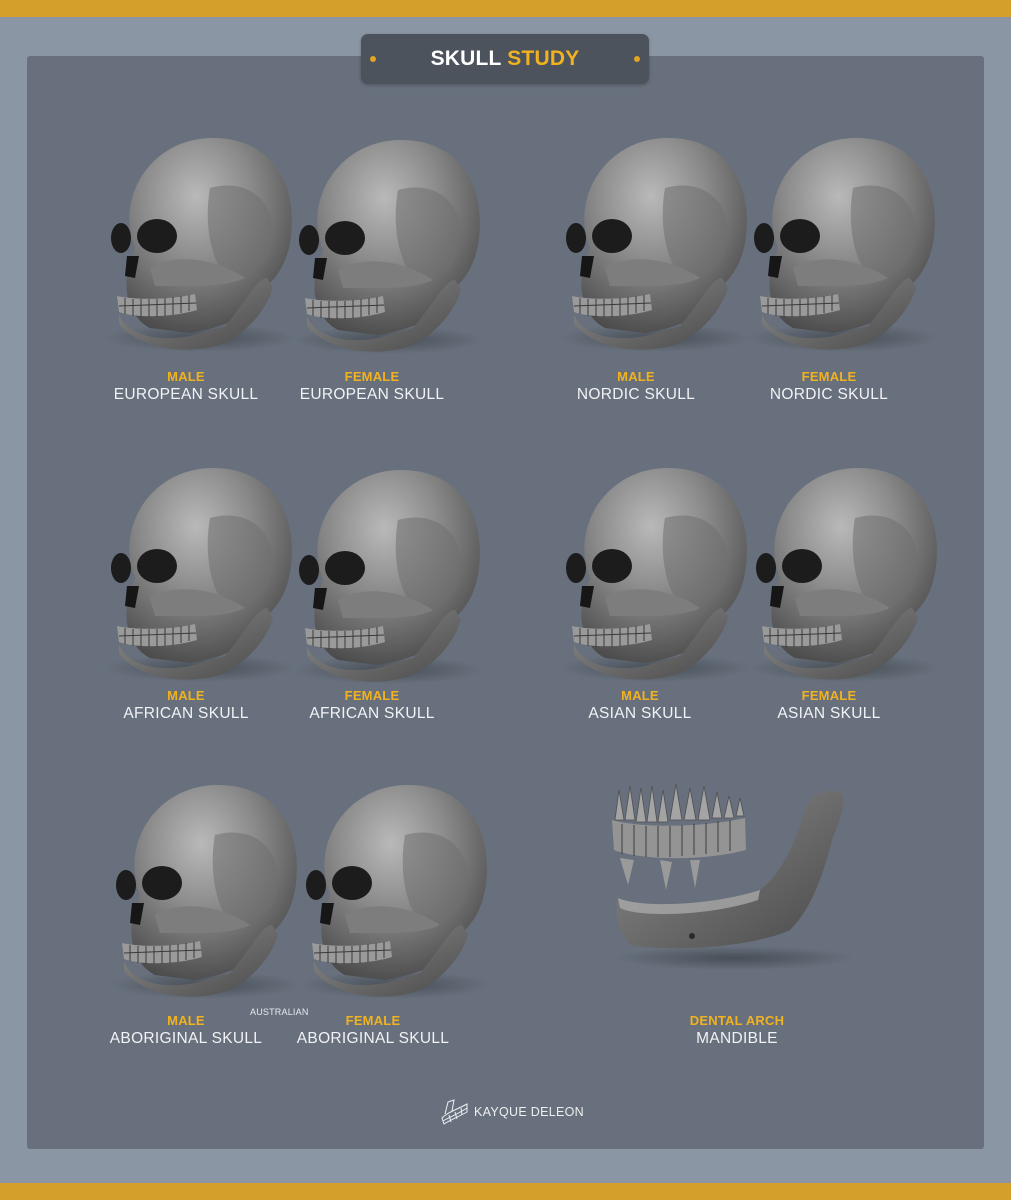  What do you see at coordinates (505, 1191) in the screenshot?
I see `bottom-frame-bar` at bounding box center [505, 1191].